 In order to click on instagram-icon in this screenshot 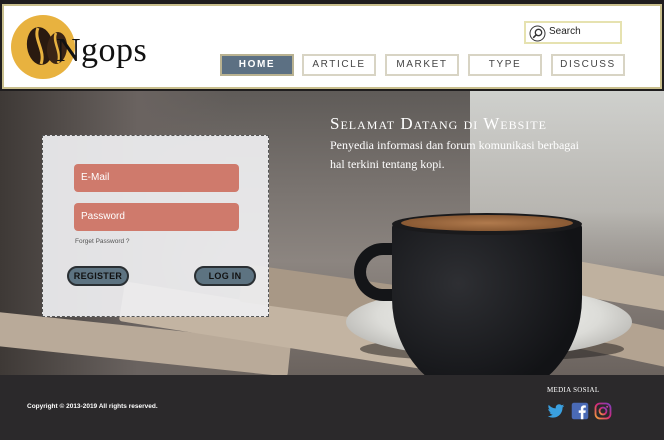, I will do `click(603, 411)`.